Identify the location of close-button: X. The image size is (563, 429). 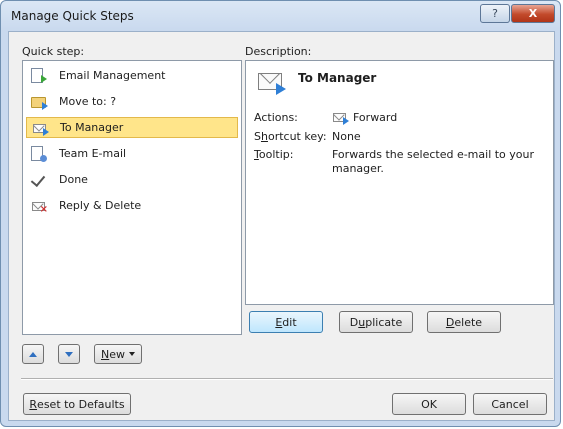
(533, 13).